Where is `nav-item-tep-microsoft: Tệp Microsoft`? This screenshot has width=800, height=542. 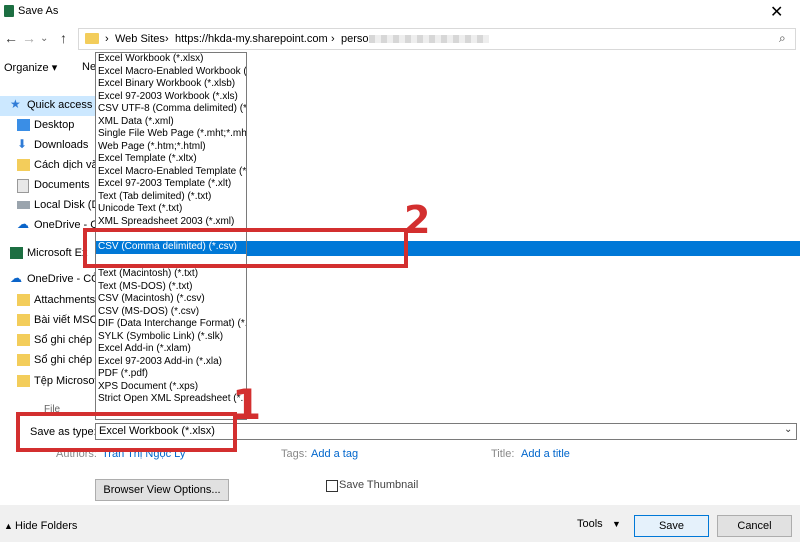 nav-item-tep-microsoft: Tệp Microsoft is located at coordinates (48, 382).